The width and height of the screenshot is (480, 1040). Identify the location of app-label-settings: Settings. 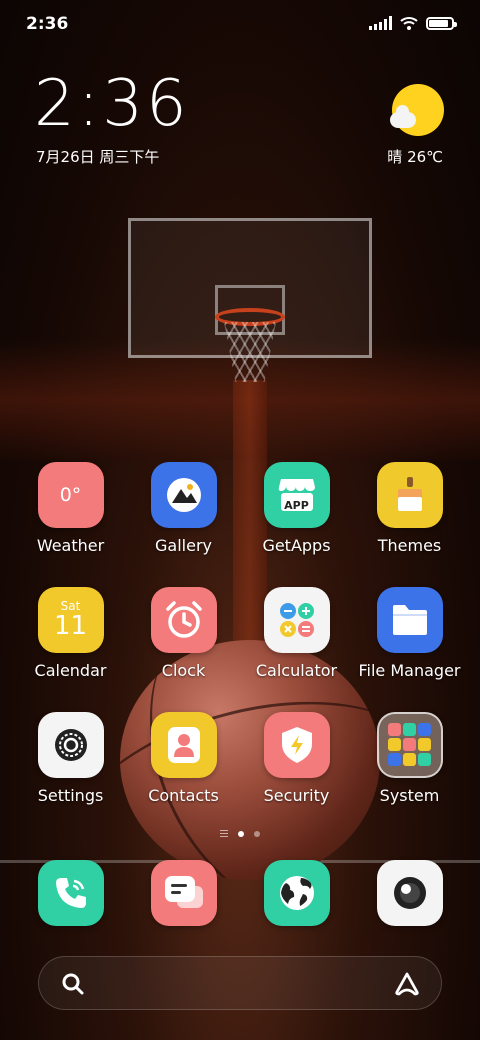
(70, 795).